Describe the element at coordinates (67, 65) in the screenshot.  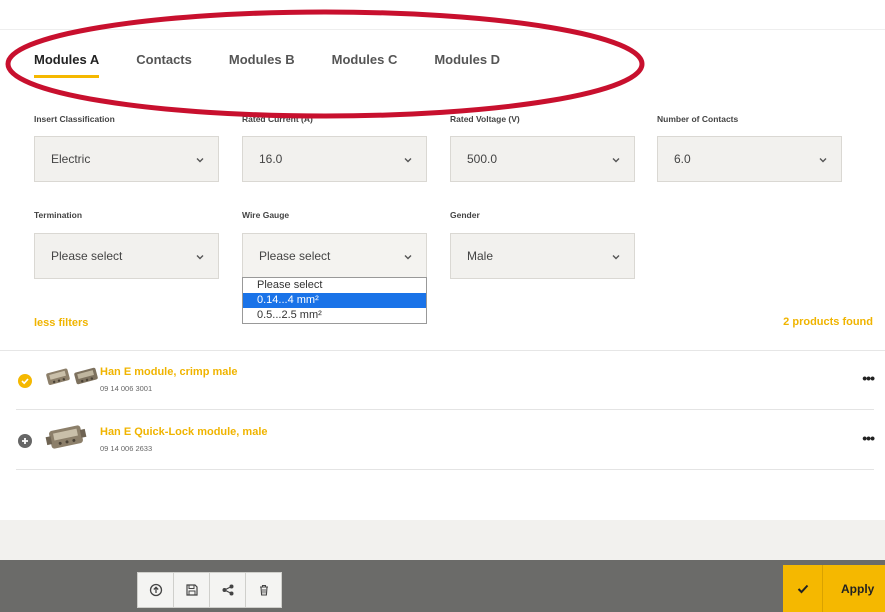
I see `tab-modules-a: Modules A` at that location.